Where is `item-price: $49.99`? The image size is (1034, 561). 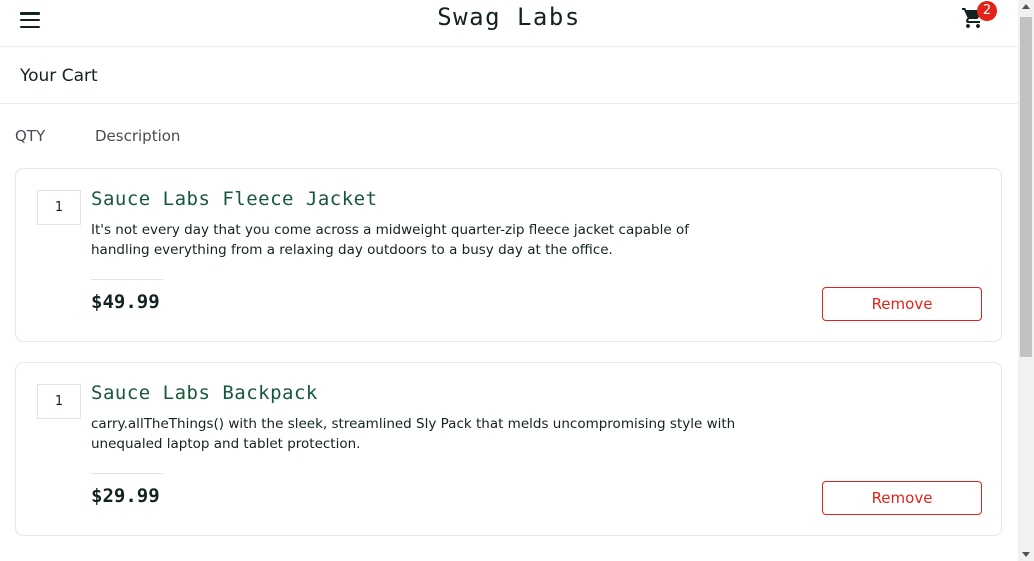 item-price: $49.99 is located at coordinates (125, 302).